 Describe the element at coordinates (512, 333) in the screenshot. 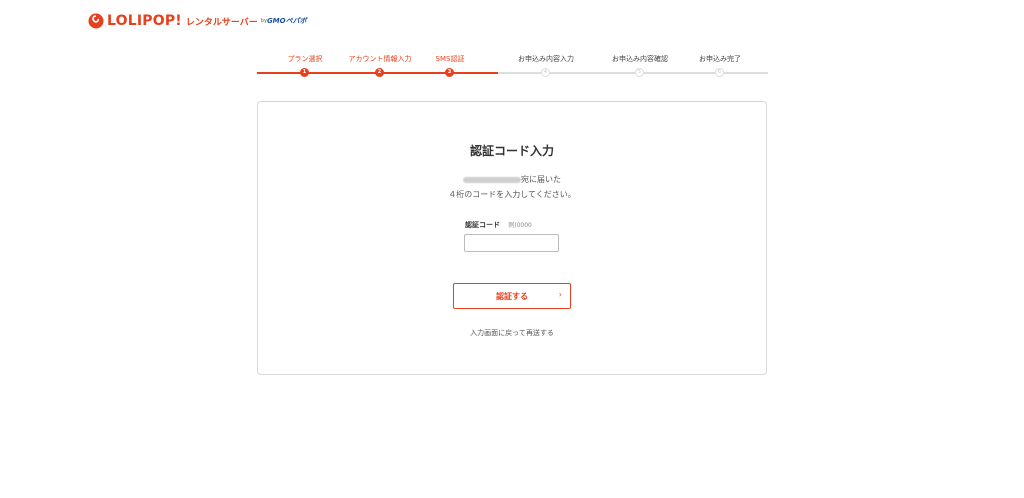

I see `resend-link: 入力画面に戻って再送する` at that location.